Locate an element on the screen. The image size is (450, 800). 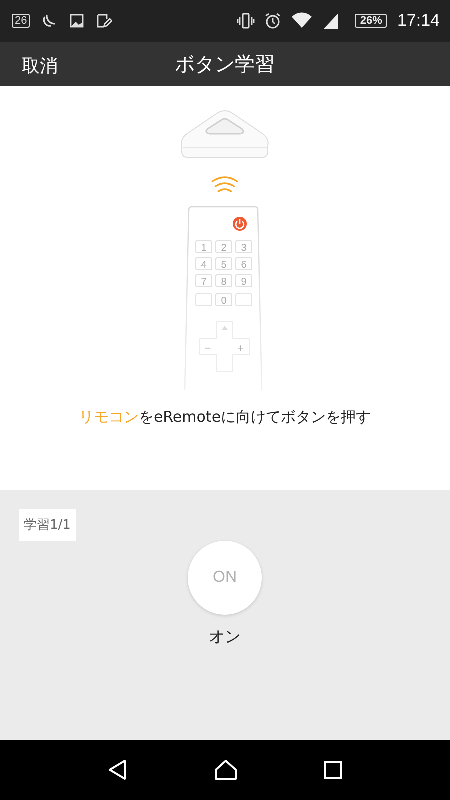
plus-label: + is located at coordinates (241, 349).